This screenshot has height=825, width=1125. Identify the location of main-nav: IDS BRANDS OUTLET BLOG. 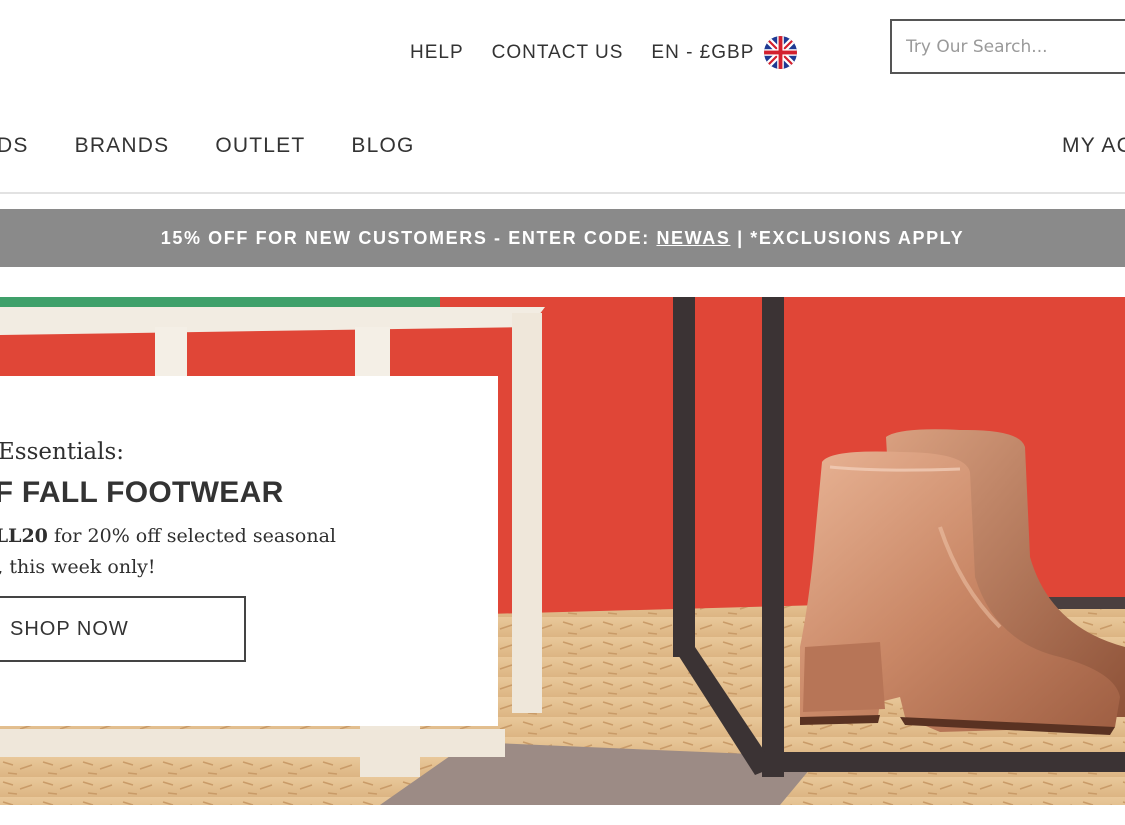
(207, 146).